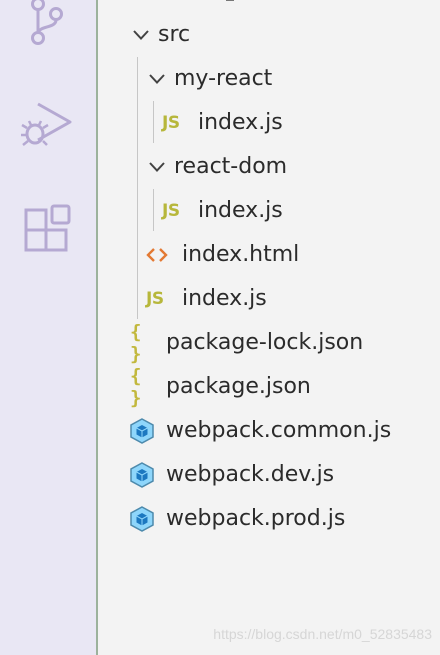 The height and width of the screenshot is (655, 440). Describe the element at coordinates (241, 254) in the screenshot. I see `tree-item-label: index.html` at that location.